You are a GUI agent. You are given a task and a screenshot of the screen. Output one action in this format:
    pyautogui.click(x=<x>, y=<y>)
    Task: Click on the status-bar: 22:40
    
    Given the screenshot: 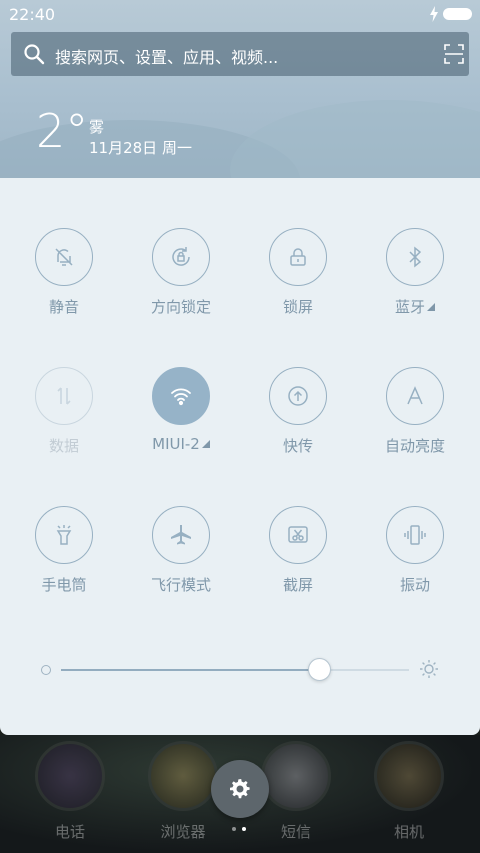 What is the action you would take?
    pyautogui.click(x=240, y=14)
    